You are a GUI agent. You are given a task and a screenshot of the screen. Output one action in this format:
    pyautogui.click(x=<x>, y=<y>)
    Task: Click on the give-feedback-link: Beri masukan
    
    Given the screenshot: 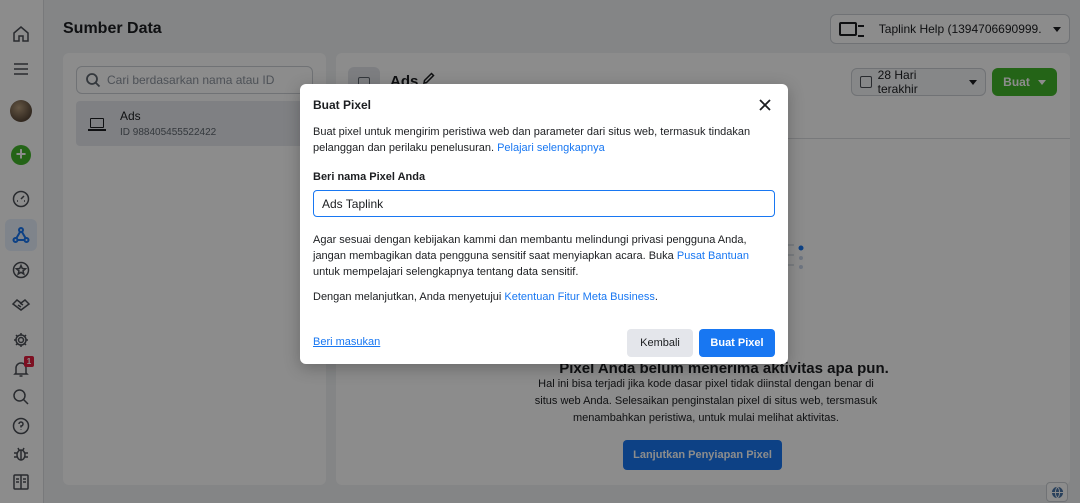 What is the action you would take?
    pyautogui.click(x=346, y=342)
    